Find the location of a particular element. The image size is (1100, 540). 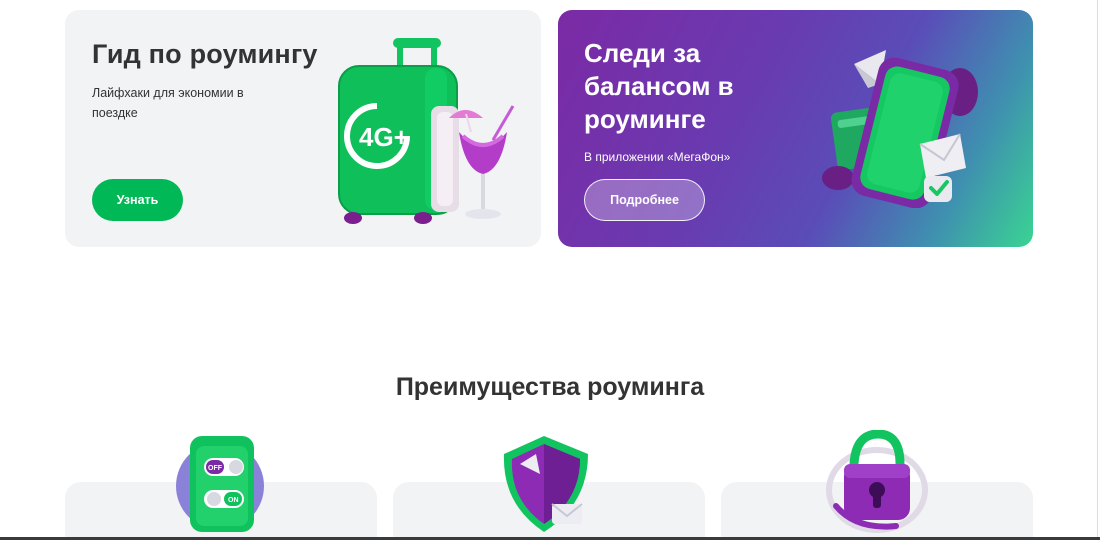

suitcase-4g-icon: 4G+ is located at coordinates (426, 131).